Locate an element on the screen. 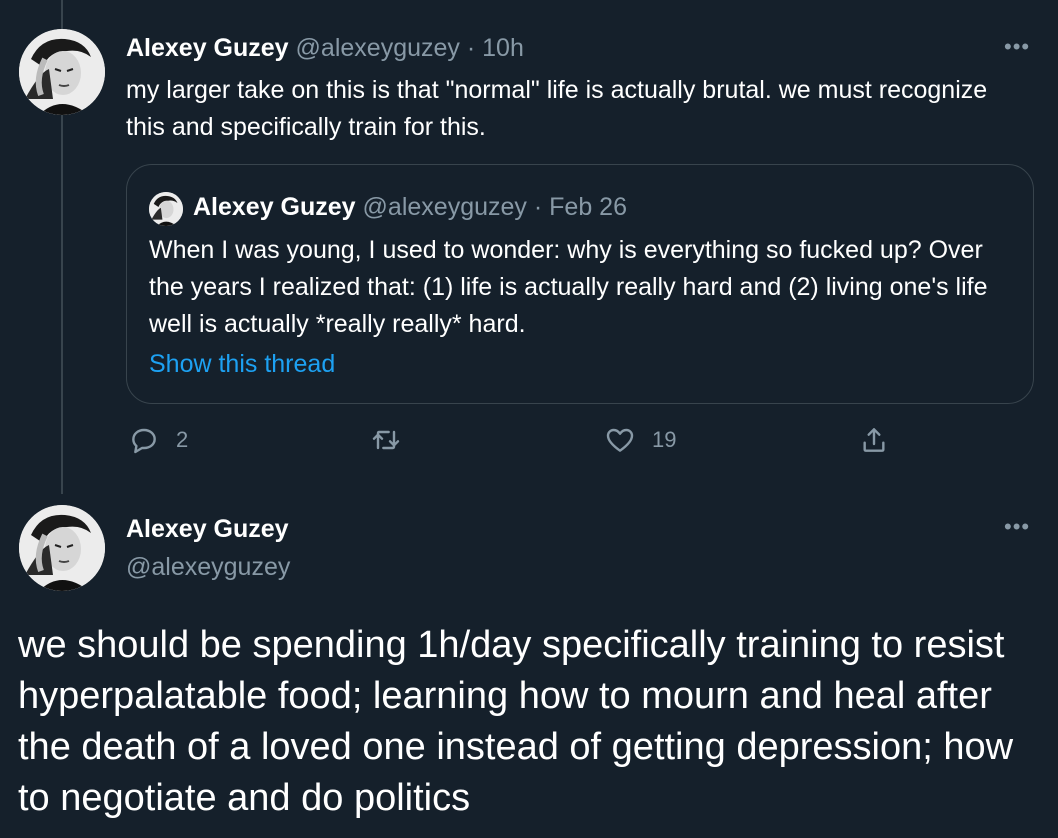 This screenshot has width=1058, height=838. tweet-time: 10h is located at coordinates (503, 48).